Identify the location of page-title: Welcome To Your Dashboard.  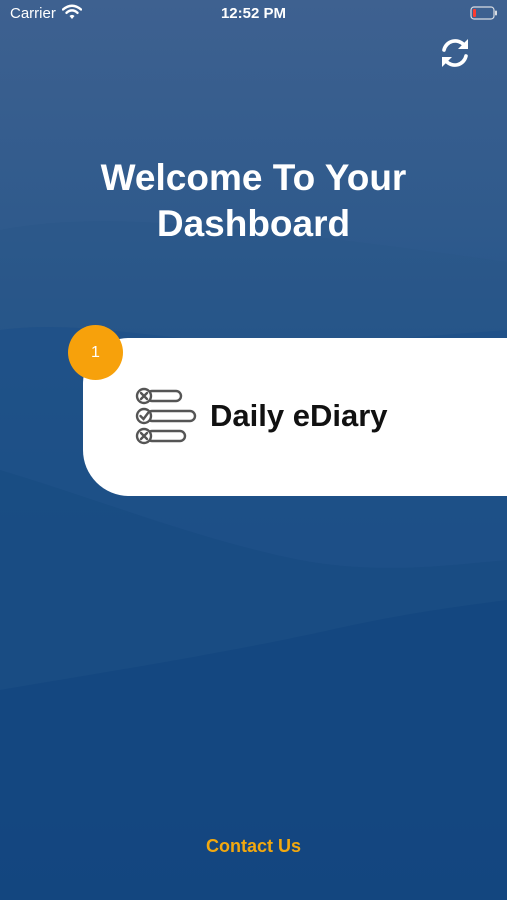
(253, 201).